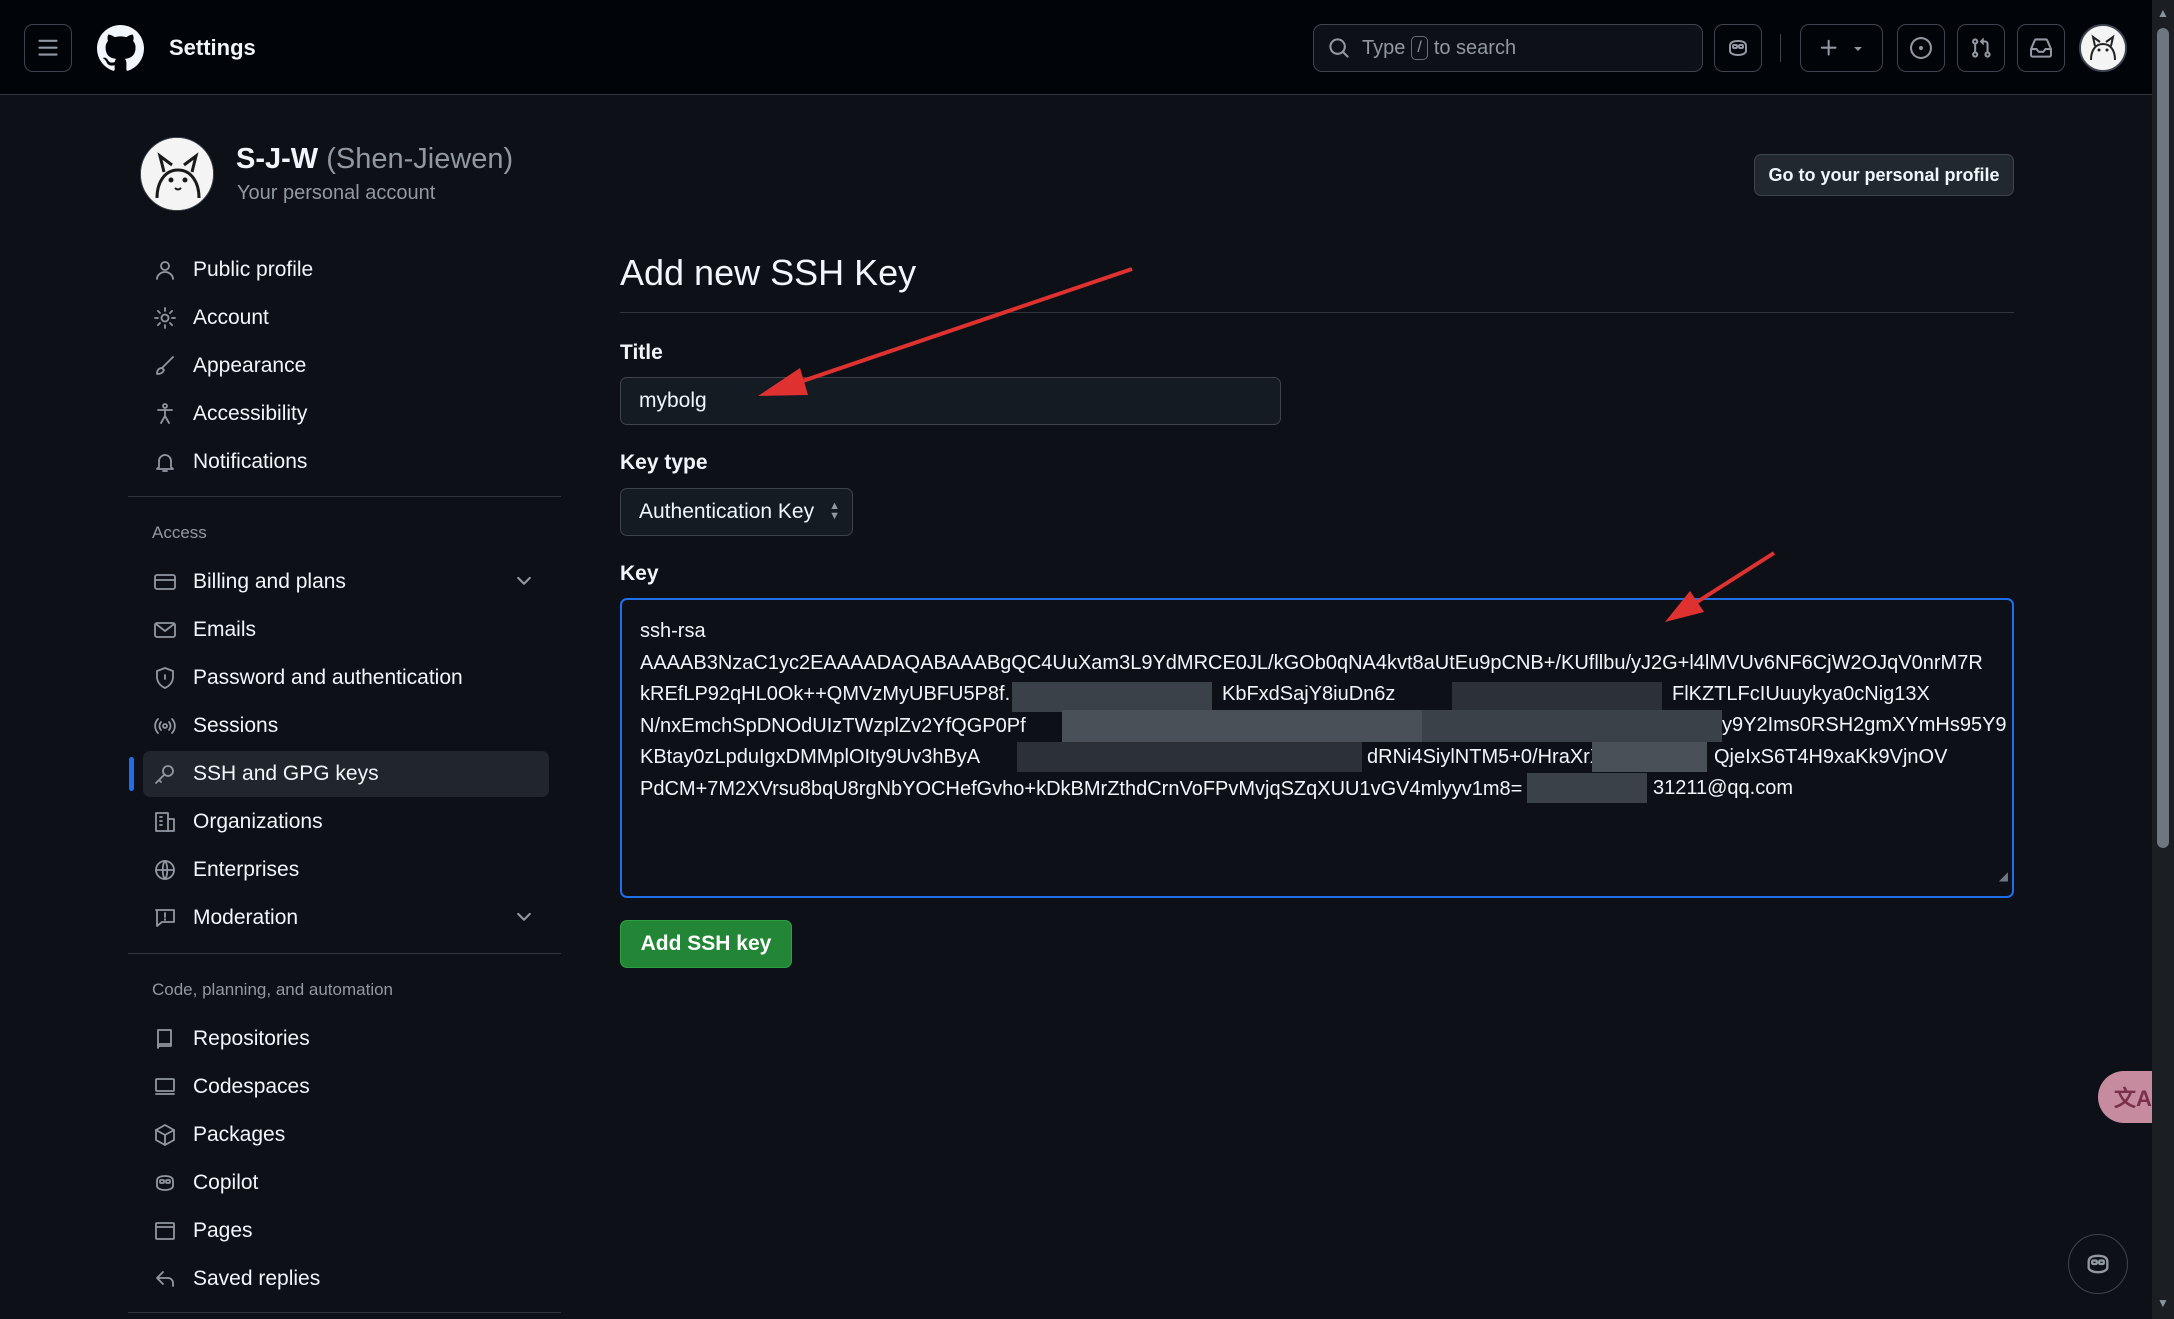  What do you see at coordinates (834, 511) in the screenshot?
I see `select-arrows-icon: ▲ ▼` at bounding box center [834, 511].